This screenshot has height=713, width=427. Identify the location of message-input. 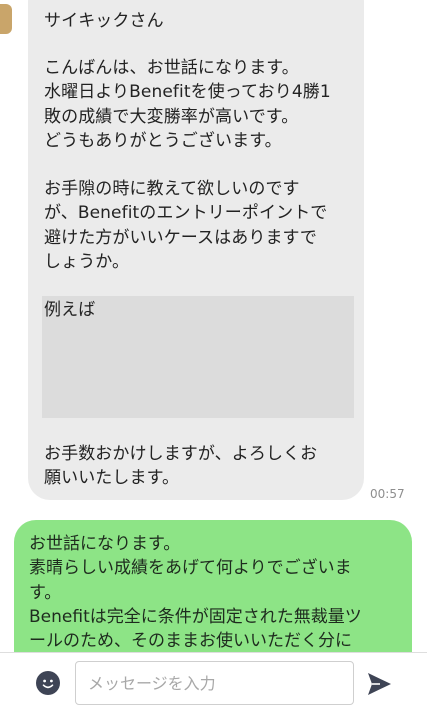
(214, 683).